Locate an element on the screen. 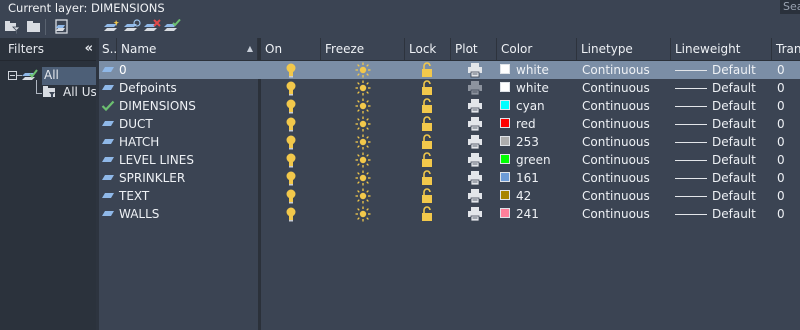 Image resolution: width=800 pixels, height=330 pixels. layer-row: DIMENSIONS cyan Continuous Default 0 is located at coordinates (449, 106).